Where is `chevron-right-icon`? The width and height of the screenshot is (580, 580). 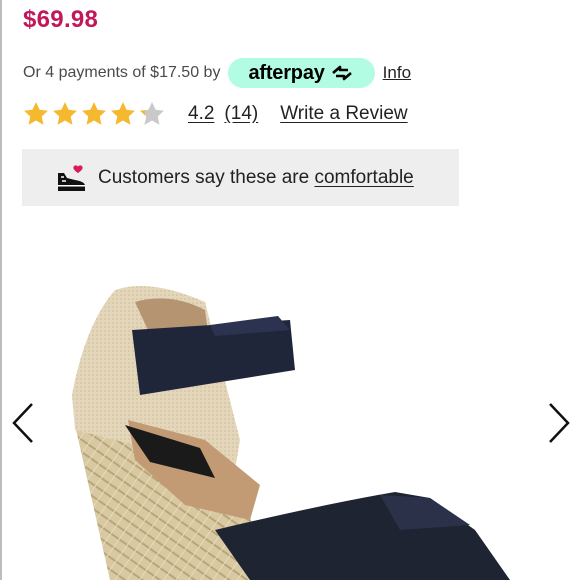
chevron-right-icon is located at coordinates (558, 423).